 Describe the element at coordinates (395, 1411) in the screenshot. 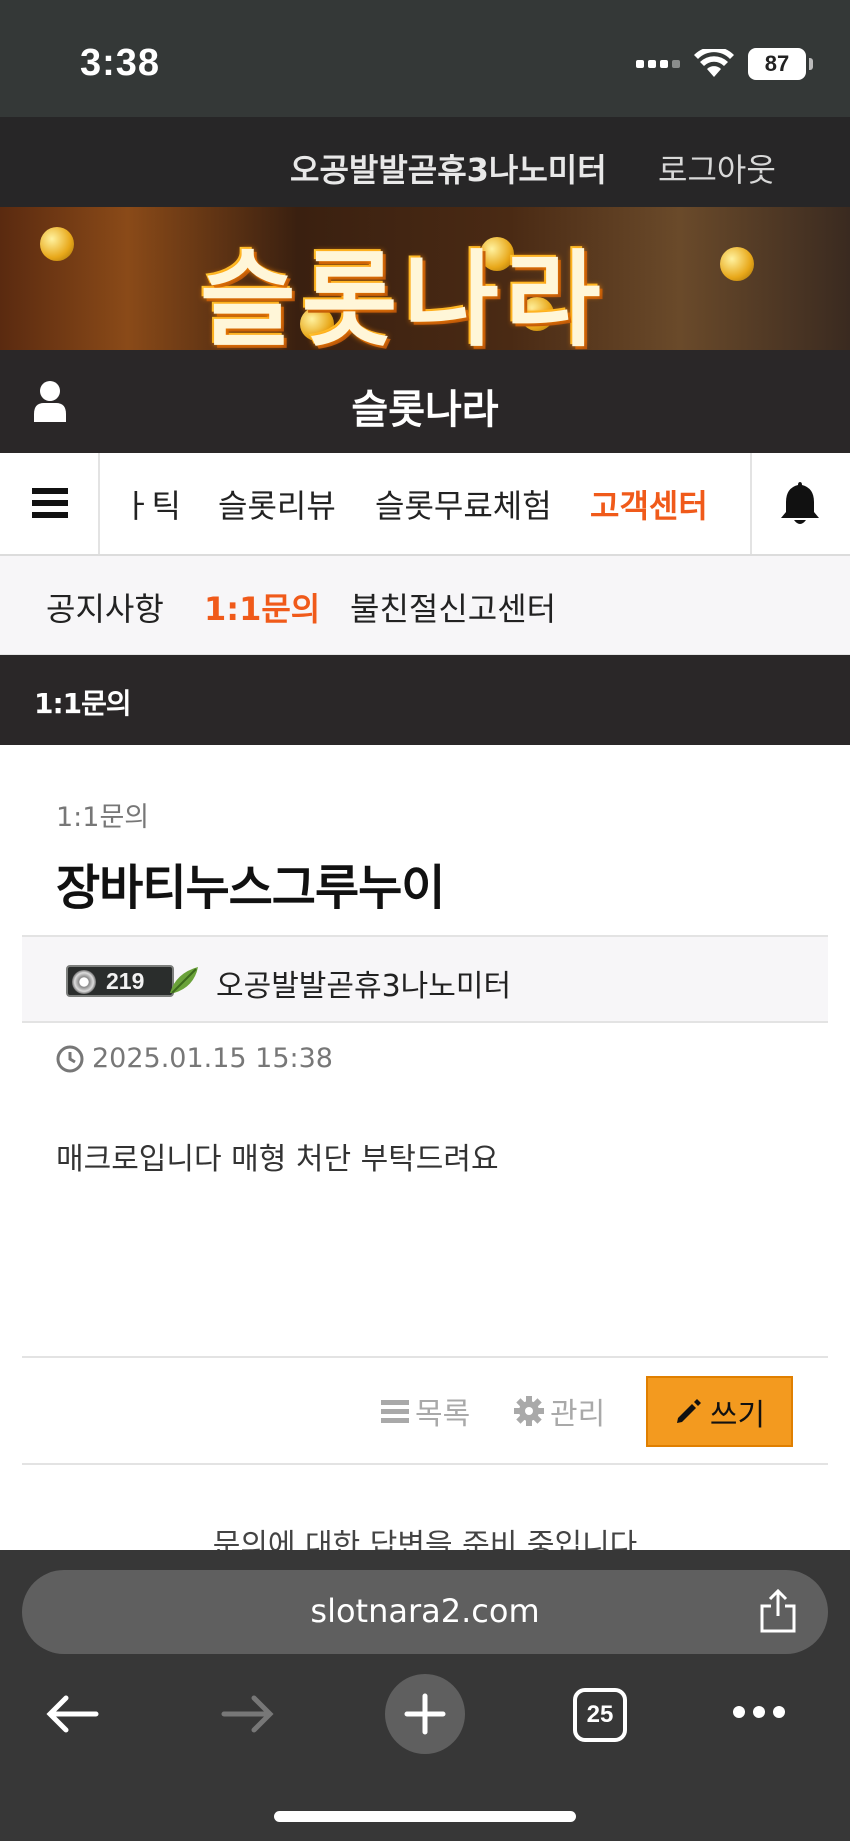

I see `list-icon` at that location.